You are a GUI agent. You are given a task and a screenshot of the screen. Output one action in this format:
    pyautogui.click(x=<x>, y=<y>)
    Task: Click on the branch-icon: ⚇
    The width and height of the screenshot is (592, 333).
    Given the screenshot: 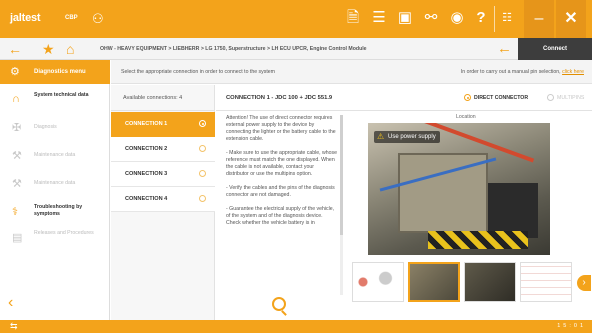 What is the action you would take?
    pyautogui.click(x=98, y=19)
    